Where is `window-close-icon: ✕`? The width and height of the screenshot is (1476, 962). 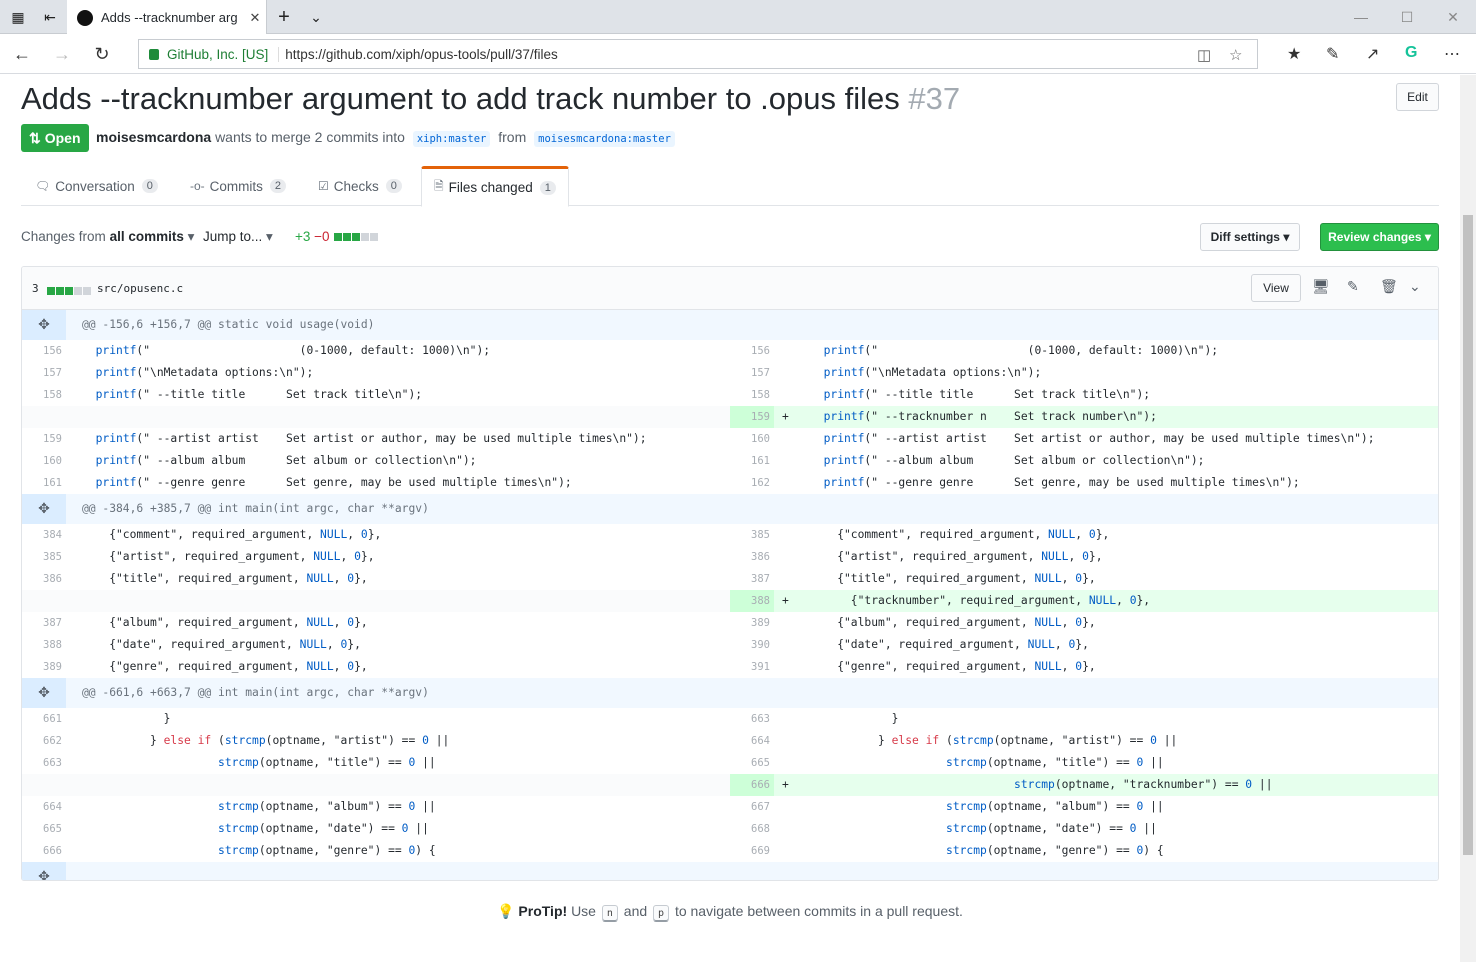 window-close-icon: ✕ is located at coordinates (1453, 17).